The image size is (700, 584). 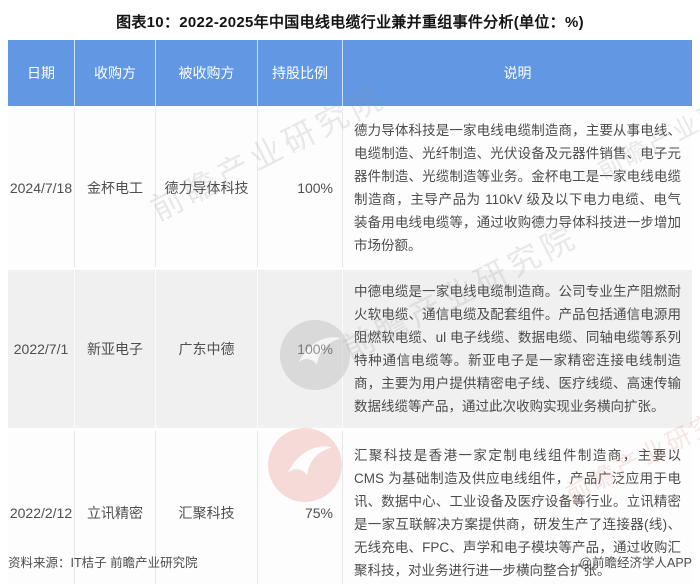 What do you see at coordinates (115, 349) in the screenshot?
I see `cell-acquirer: 新亚电子` at bounding box center [115, 349].